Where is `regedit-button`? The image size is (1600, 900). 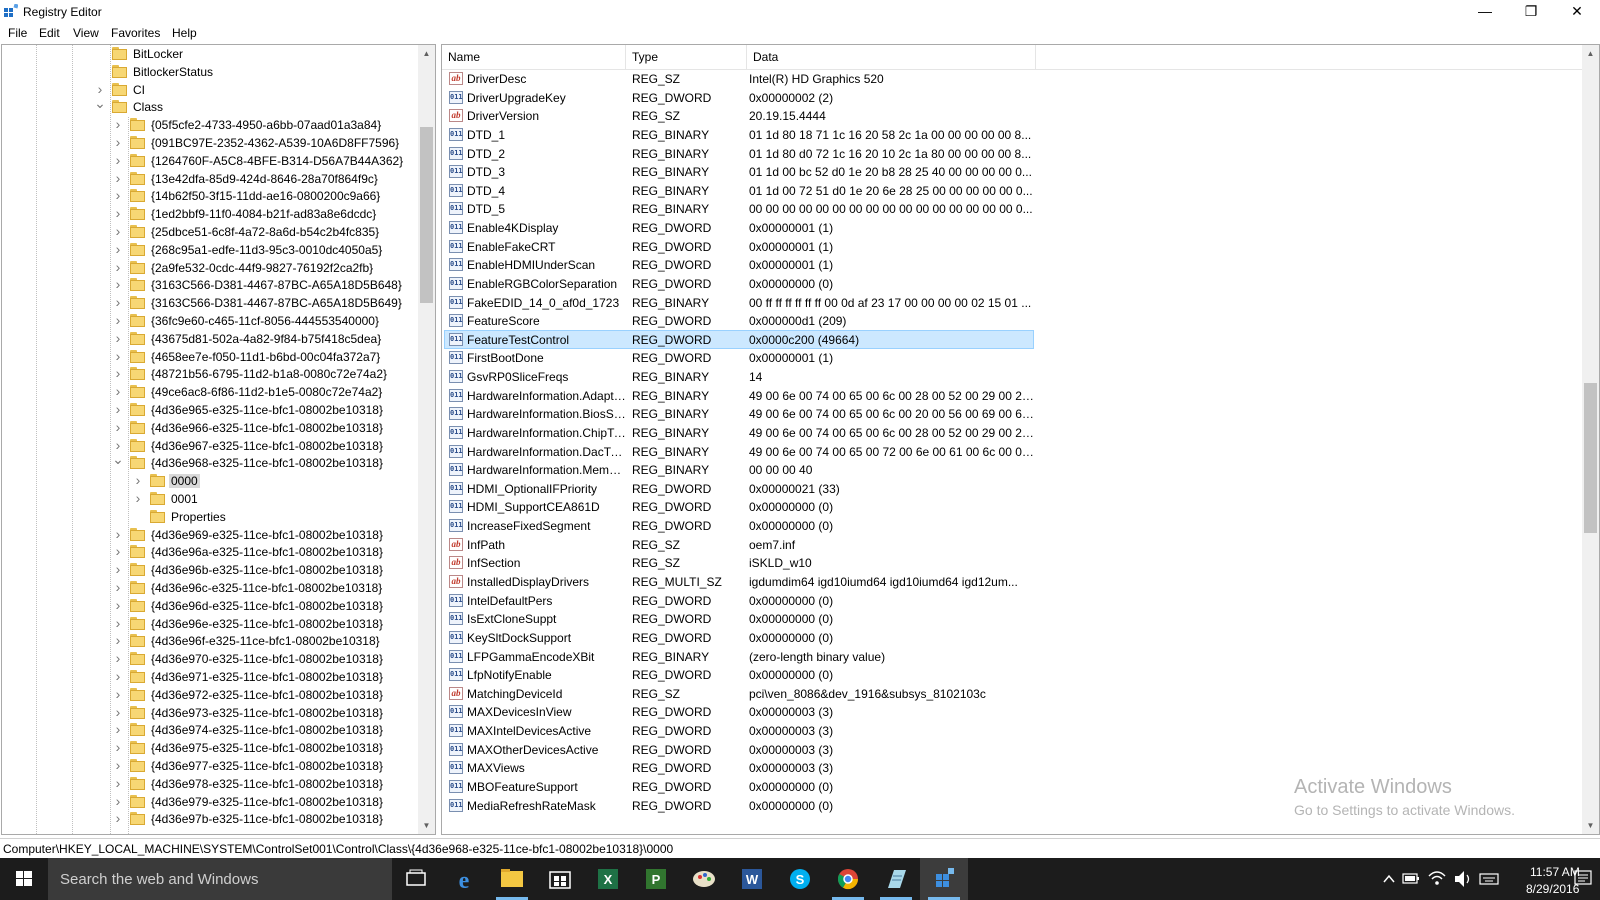 regedit-button is located at coordinates (944, 879).